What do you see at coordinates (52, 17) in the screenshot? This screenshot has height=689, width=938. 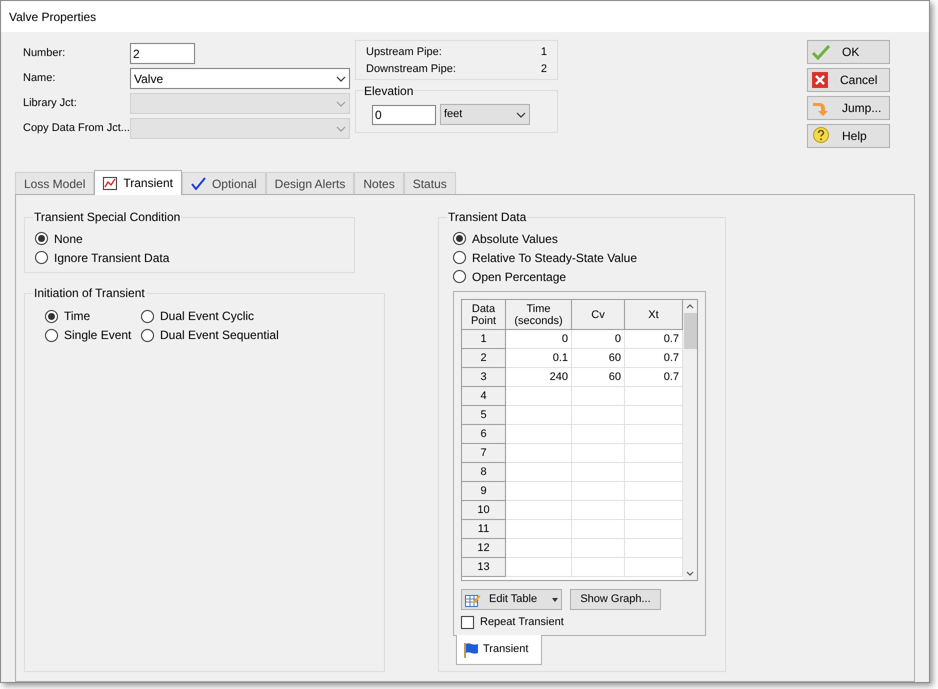 I see `window-title: Valve Properties` at bounding box center [52, 17].